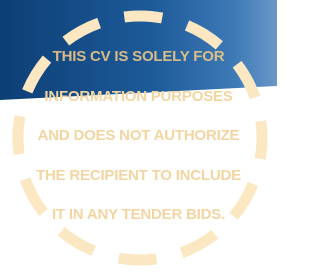 This screenshot has width=320, height=276. Describe the element at coordinates (138, 175) in the screenshot. I see `disclaimer-line-4: THE RECIPIENT TO INCLUDE` at that location.